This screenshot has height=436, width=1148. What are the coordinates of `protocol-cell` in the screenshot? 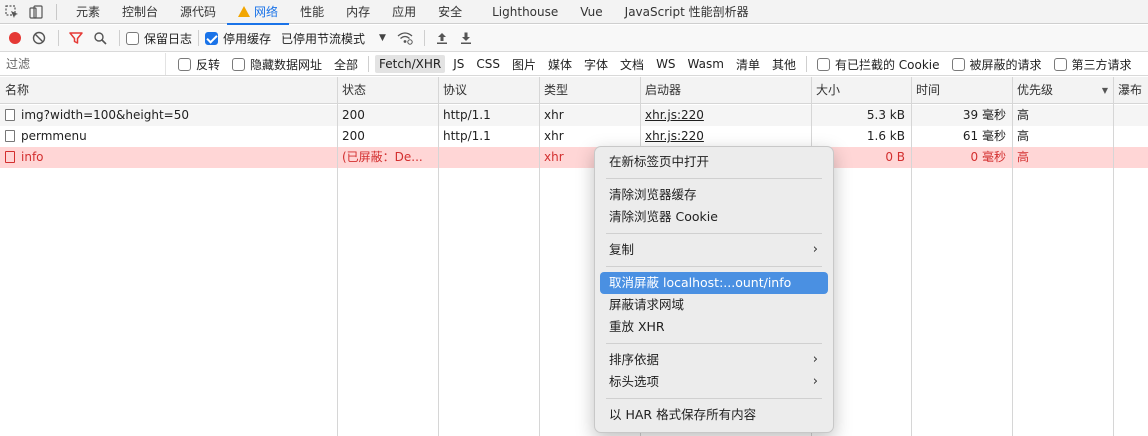 It's located at (488, 157).